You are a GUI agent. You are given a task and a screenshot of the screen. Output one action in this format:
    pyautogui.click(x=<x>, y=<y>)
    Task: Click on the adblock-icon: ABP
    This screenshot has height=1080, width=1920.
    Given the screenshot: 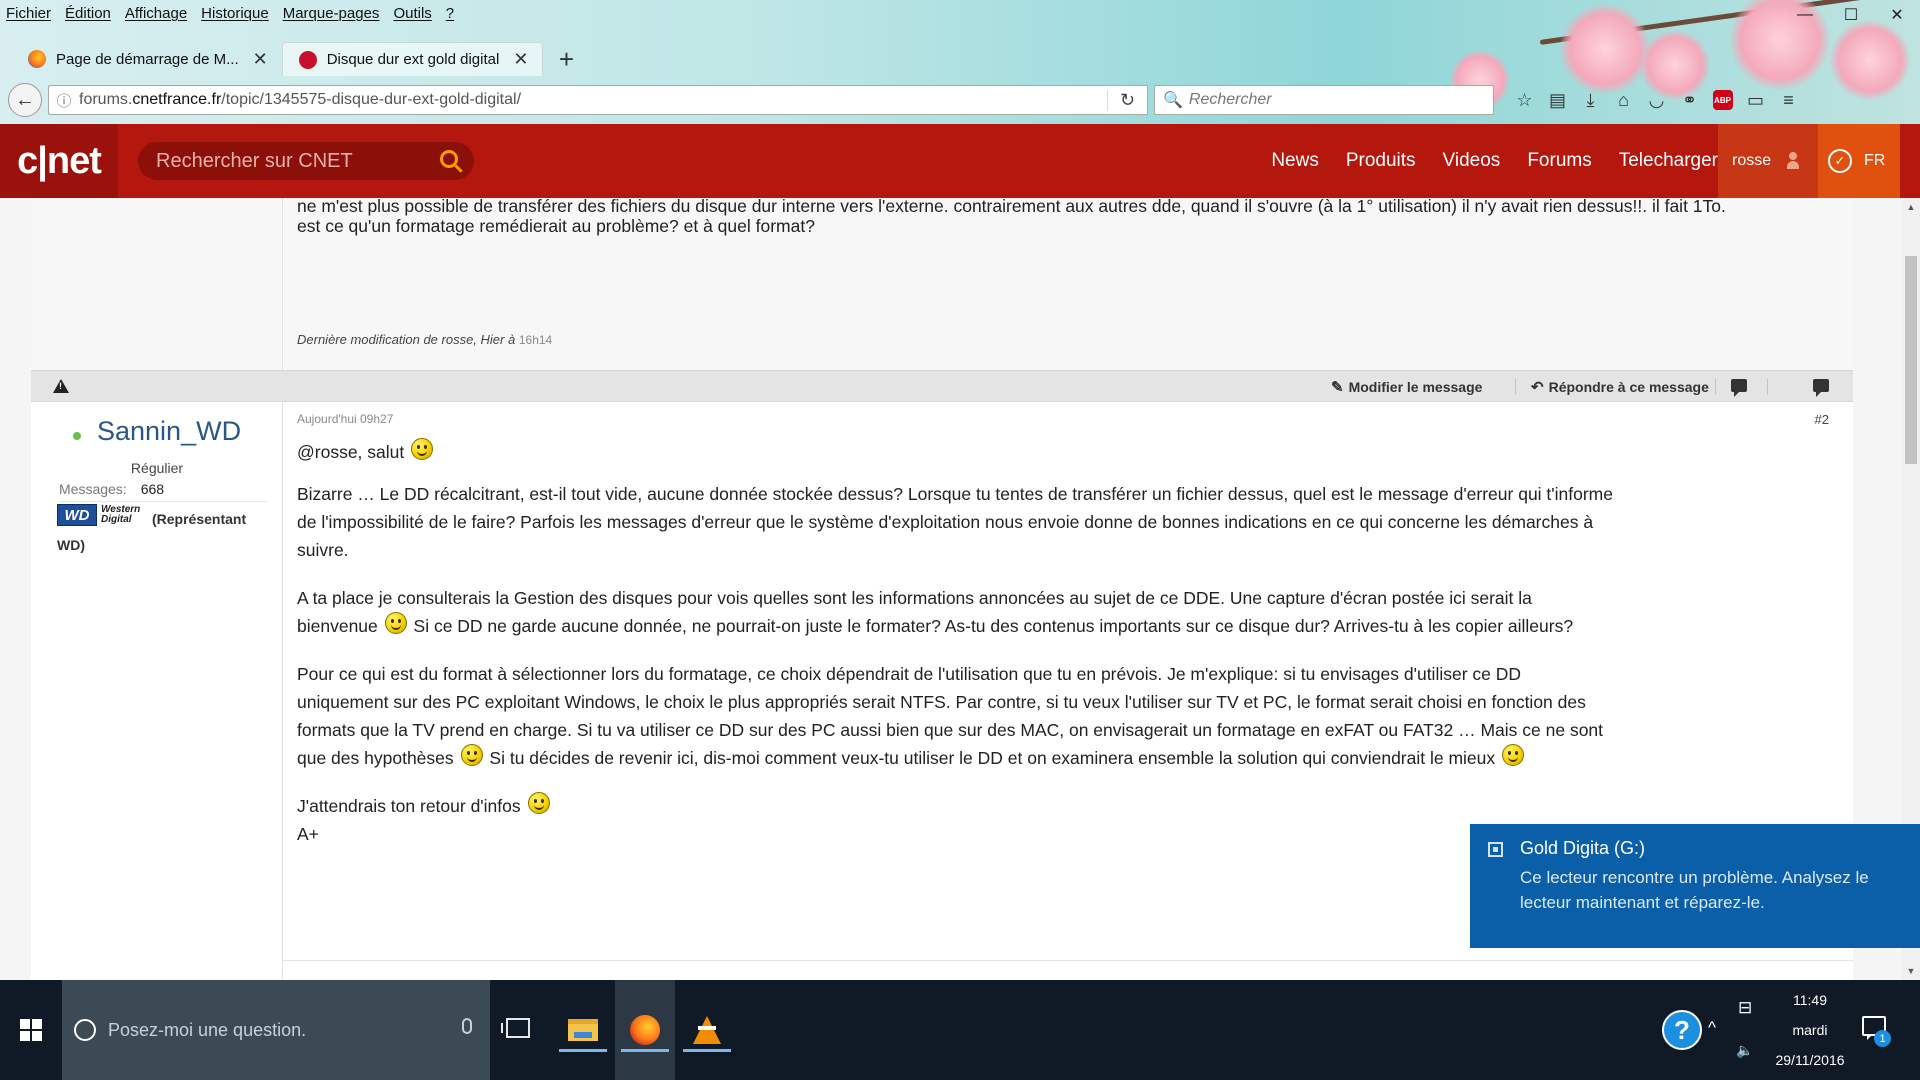 What is the action you would take?
    pyautogui.click(x=1722, y=100)
    